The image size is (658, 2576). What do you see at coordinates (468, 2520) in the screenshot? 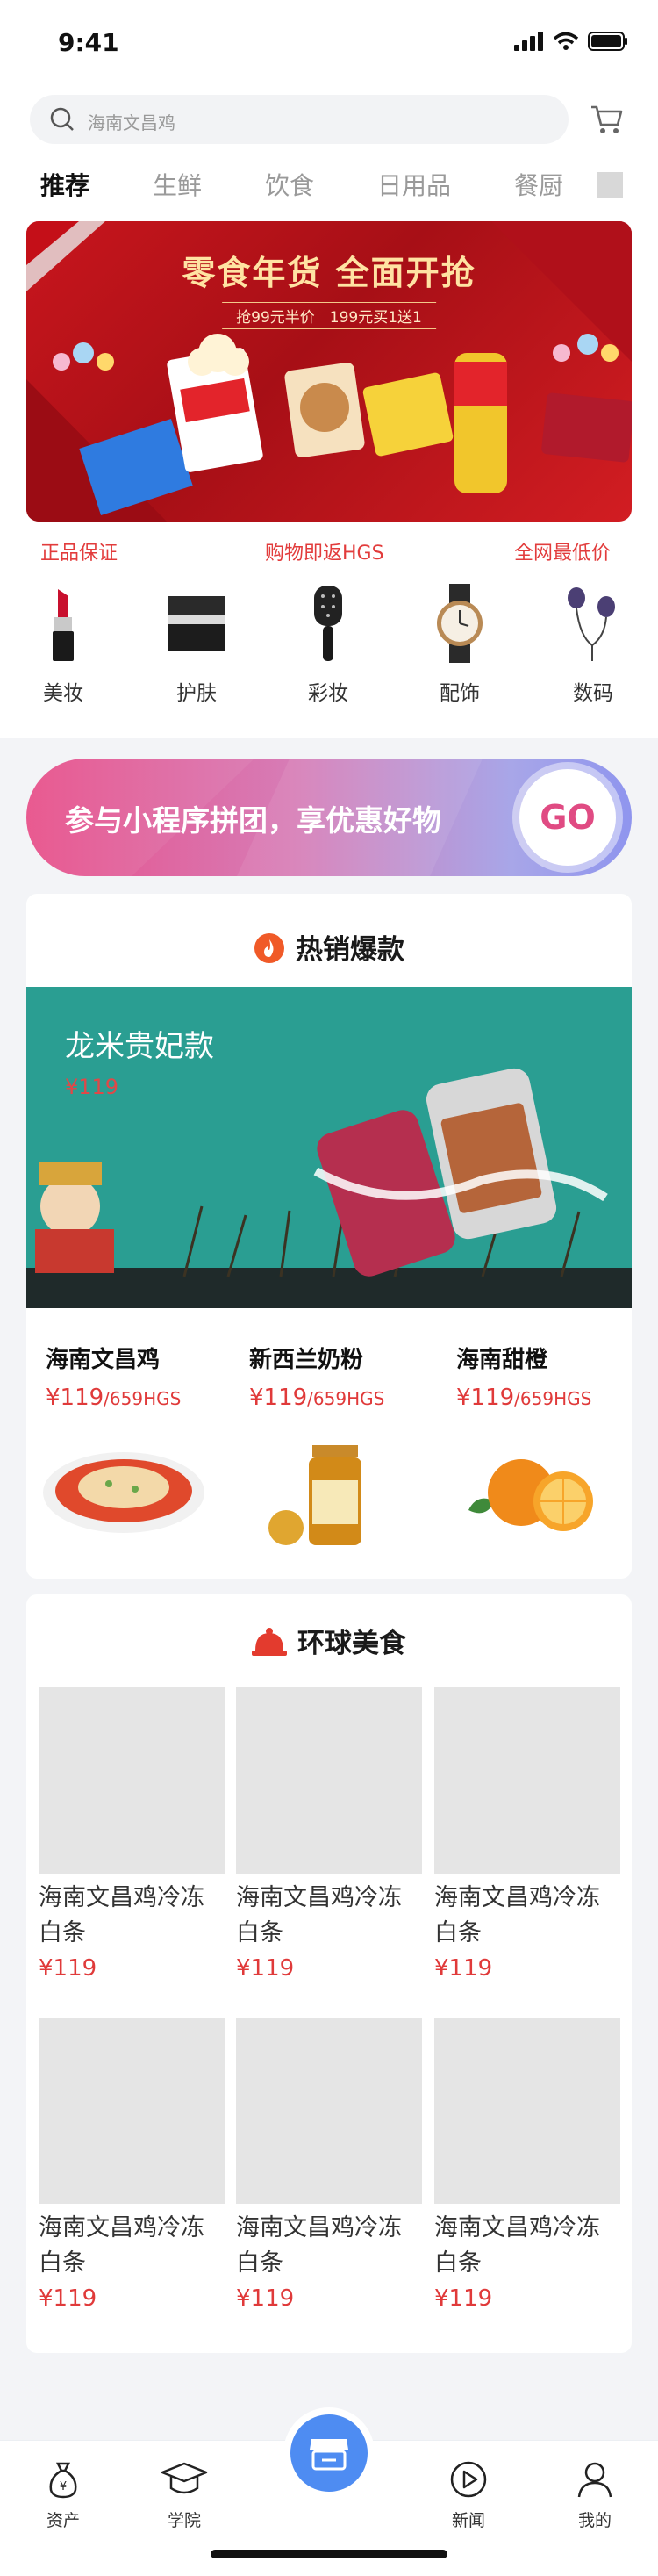
I see `tab-label: 新闻` at bounding box center [468, 2520].